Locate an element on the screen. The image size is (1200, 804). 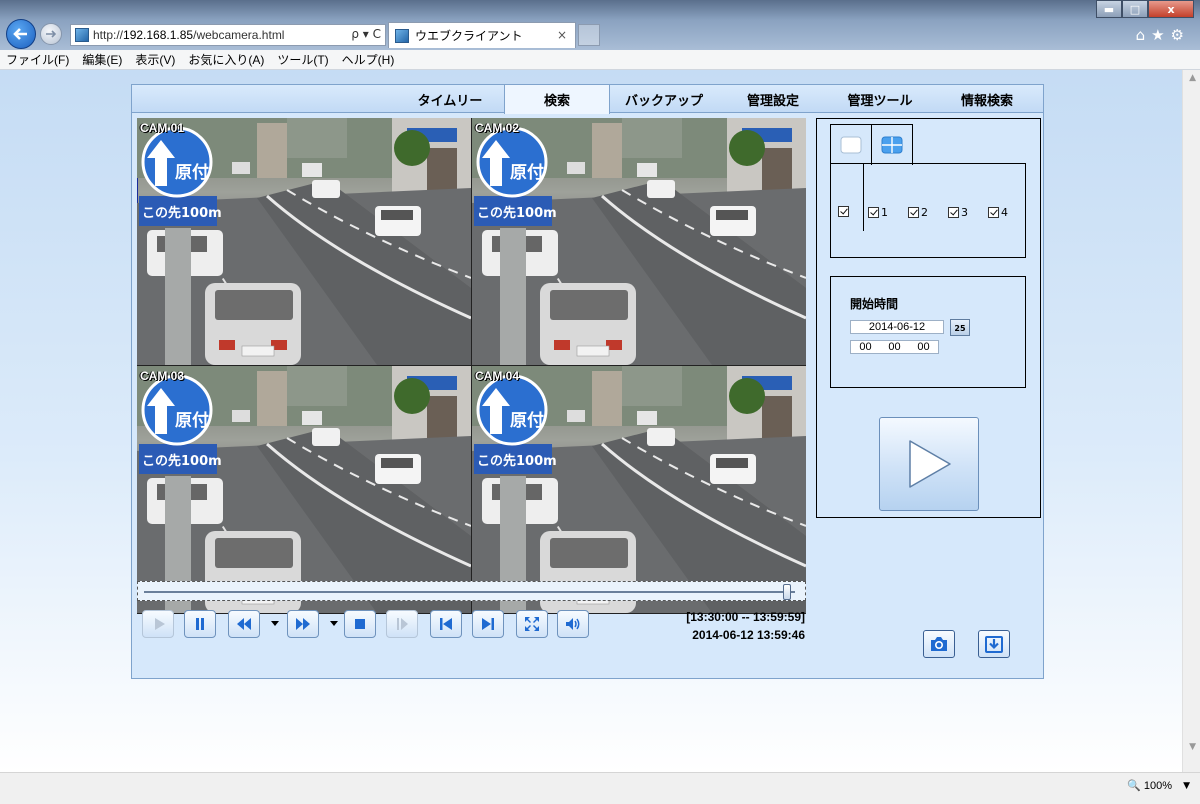
skip-end-icon is located at coordinates (488, 624).